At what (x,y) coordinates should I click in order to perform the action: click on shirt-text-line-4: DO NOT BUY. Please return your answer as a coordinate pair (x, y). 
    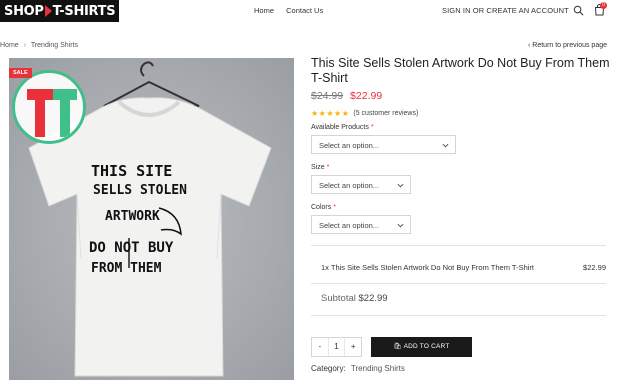
    Looking at the image, I should click on (131, 248).